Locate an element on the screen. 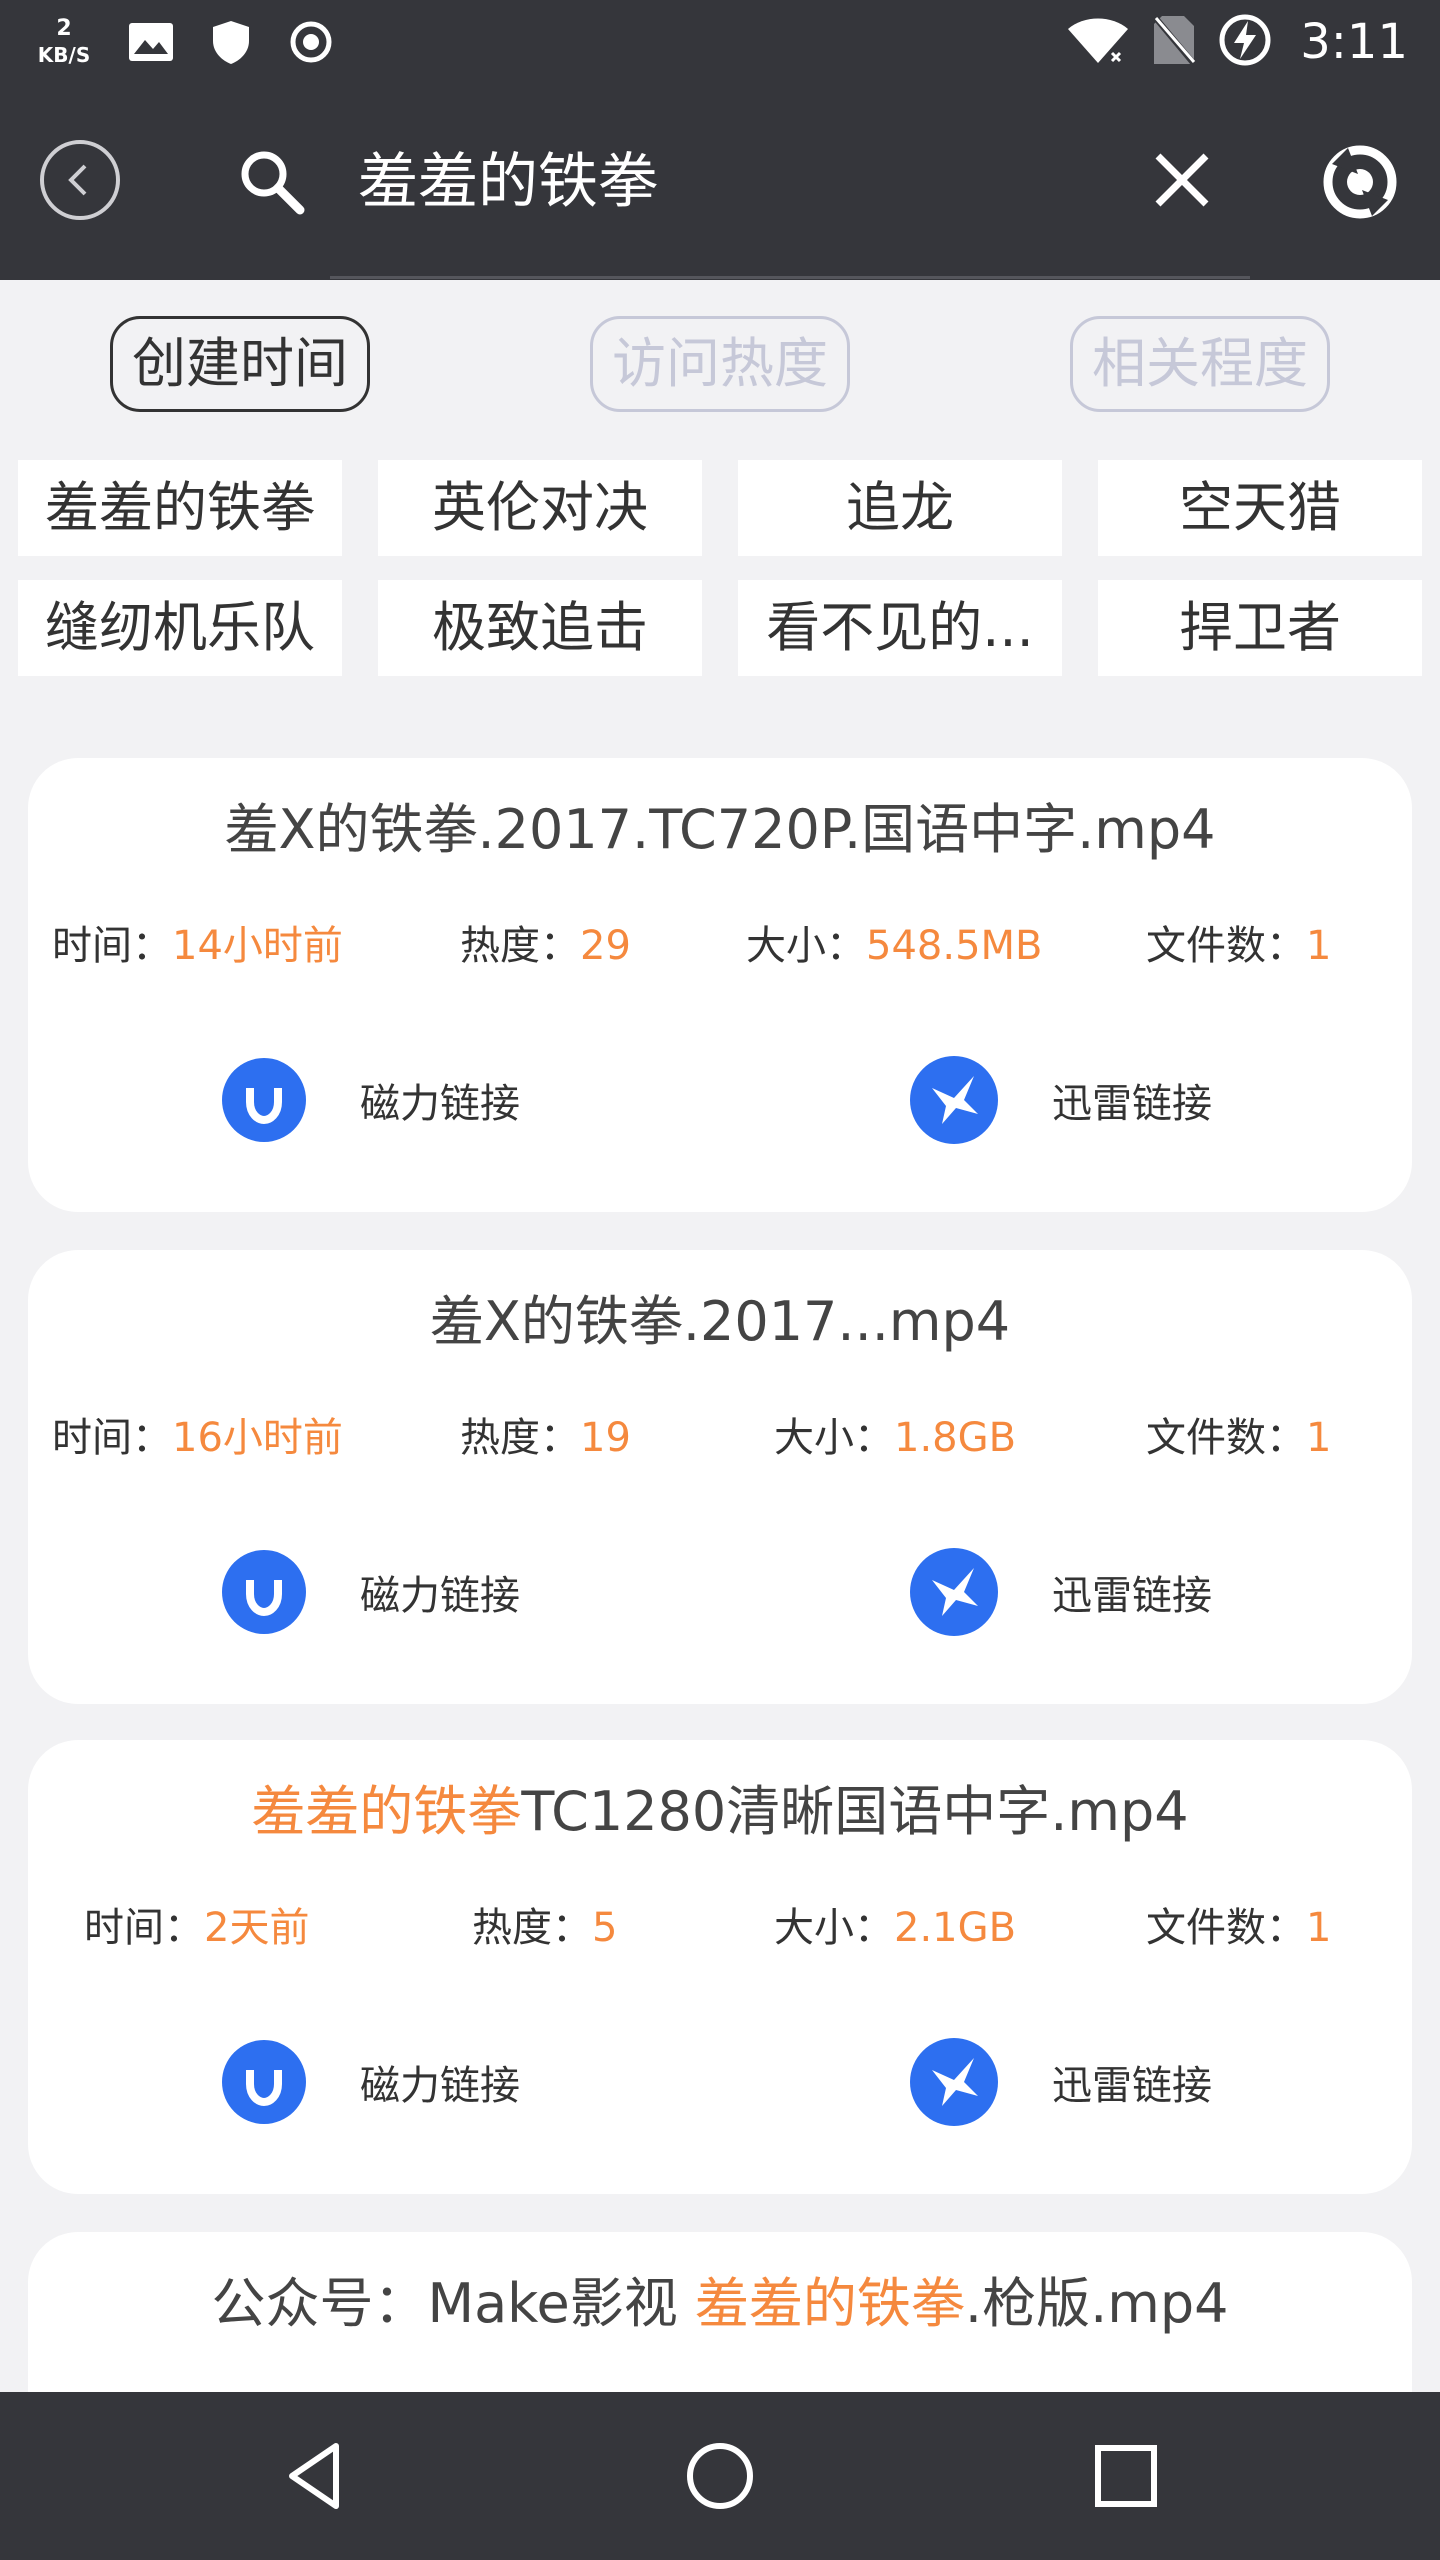 This screenshot has width=1440, height=2560. navigation-bar is located at coordinates (720, 2476).